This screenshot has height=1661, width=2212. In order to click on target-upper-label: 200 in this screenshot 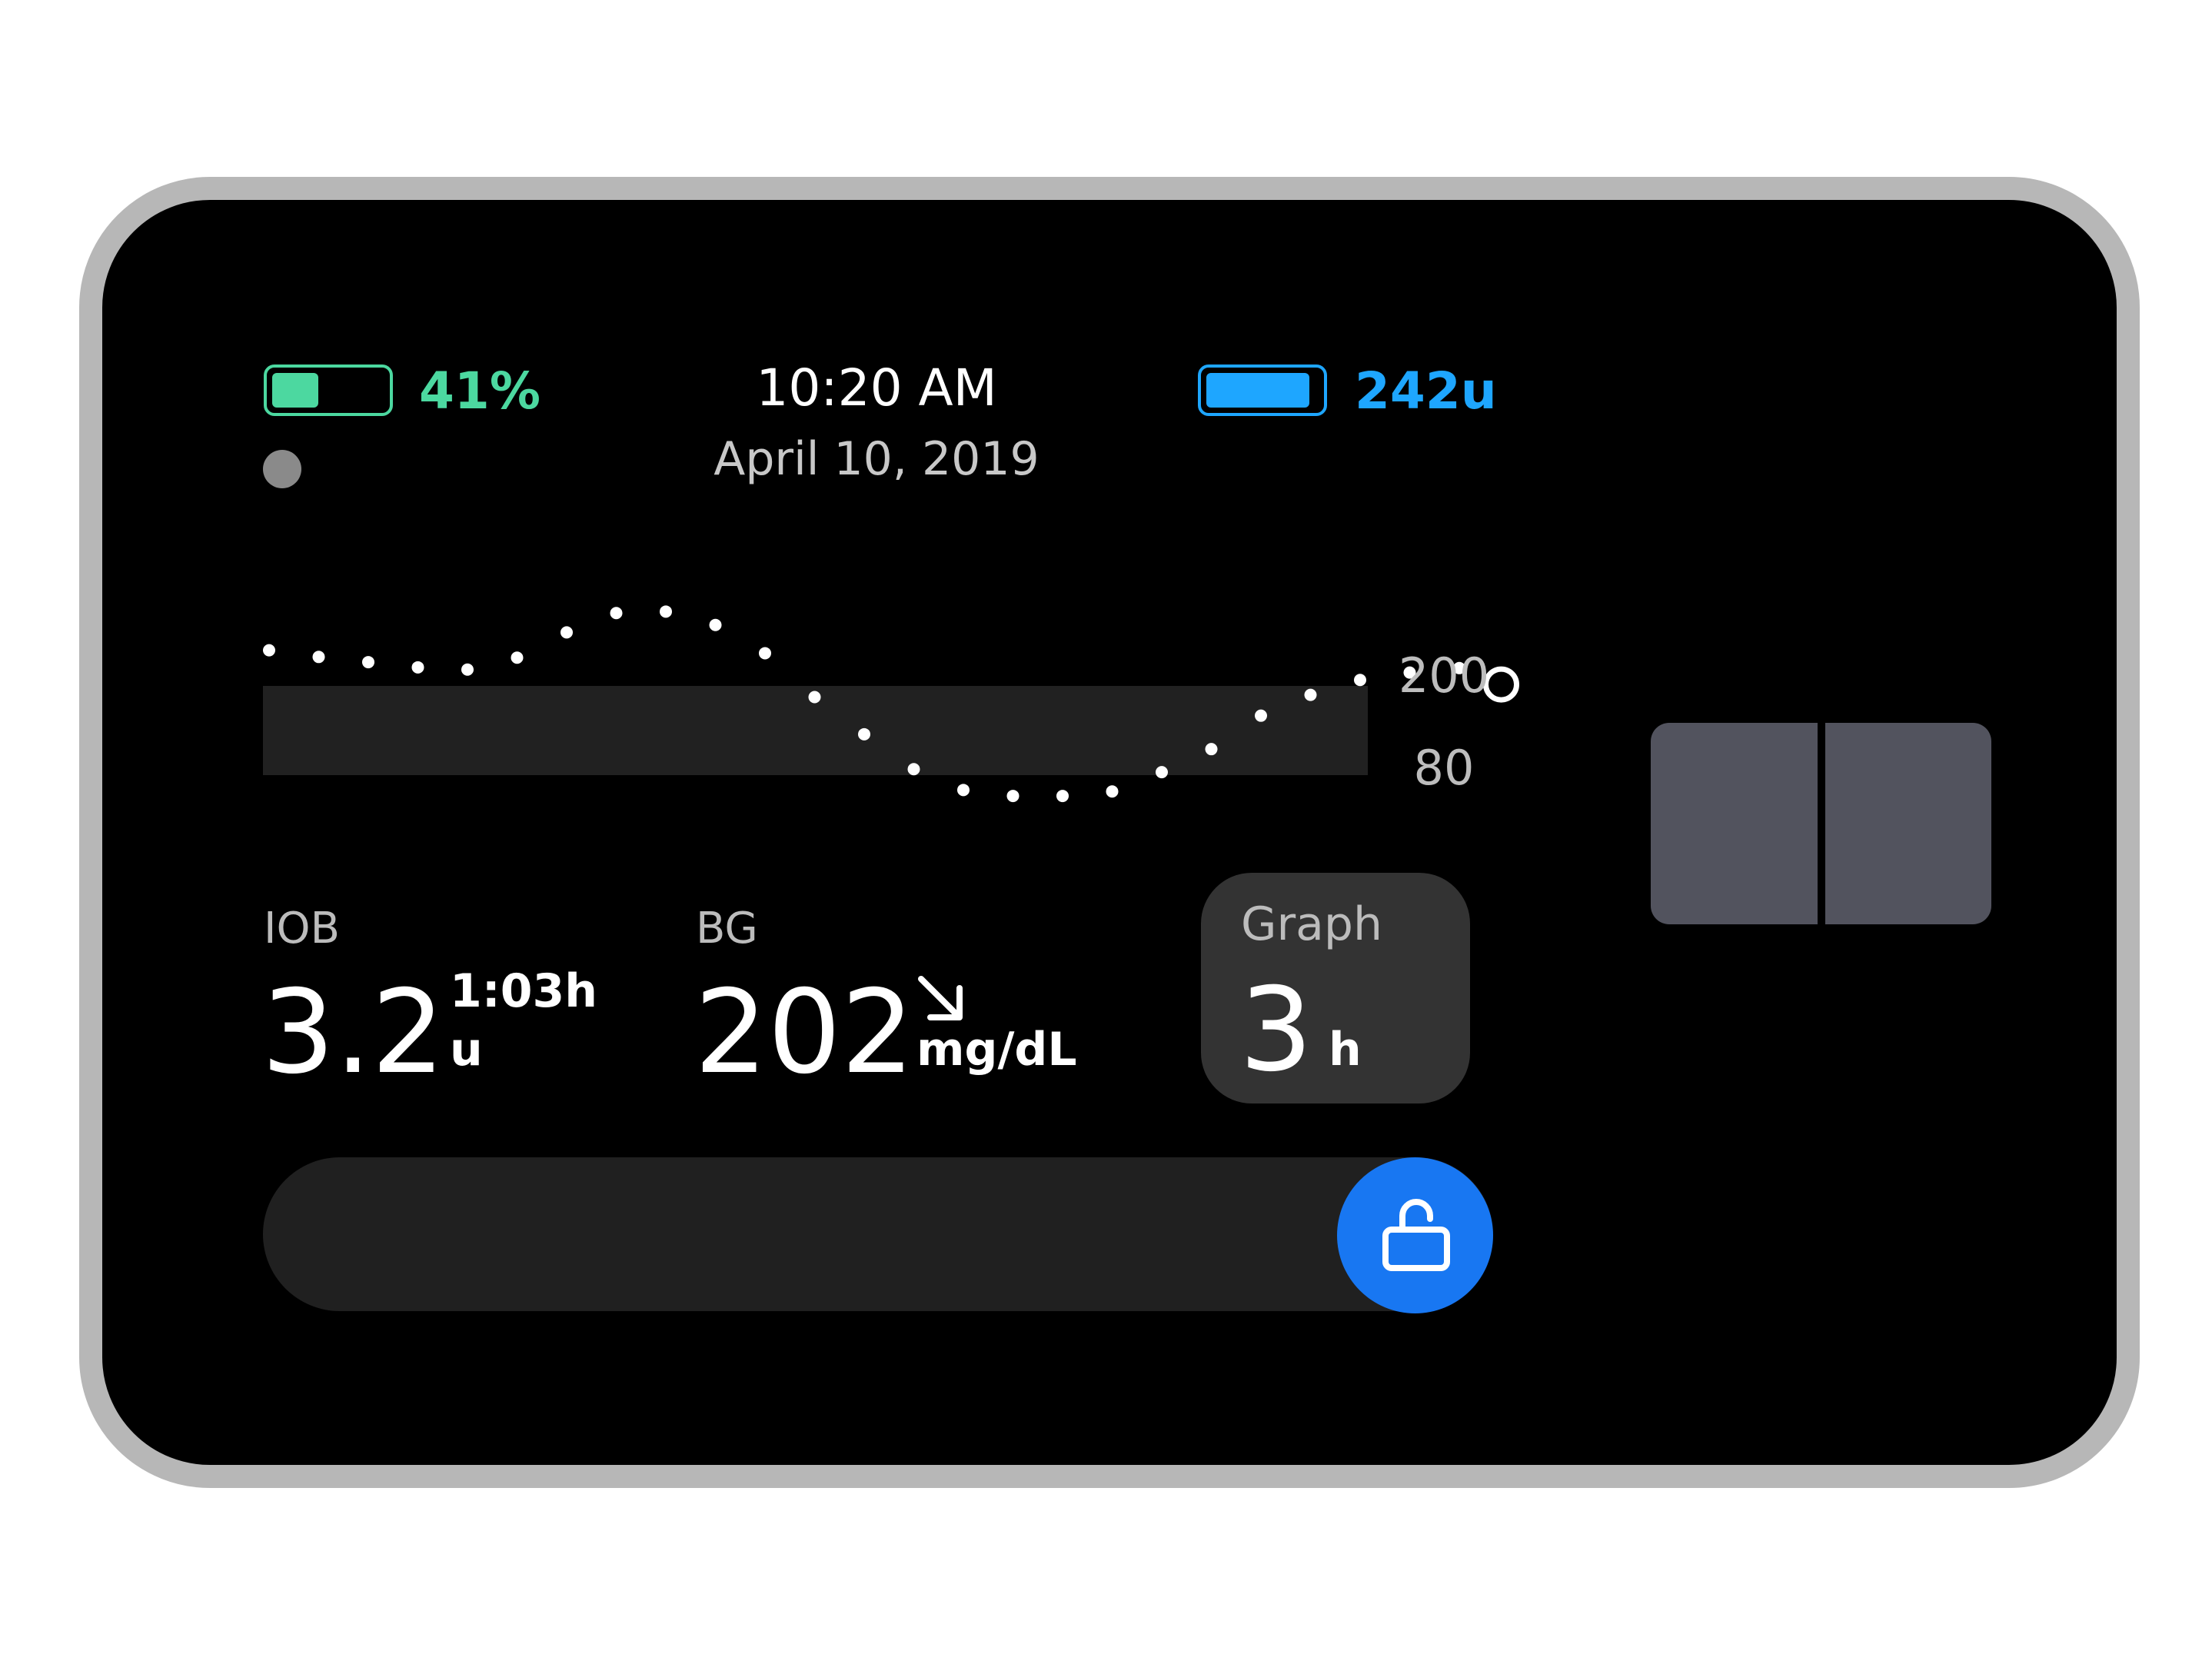, I will do `click(1444, 675)`.